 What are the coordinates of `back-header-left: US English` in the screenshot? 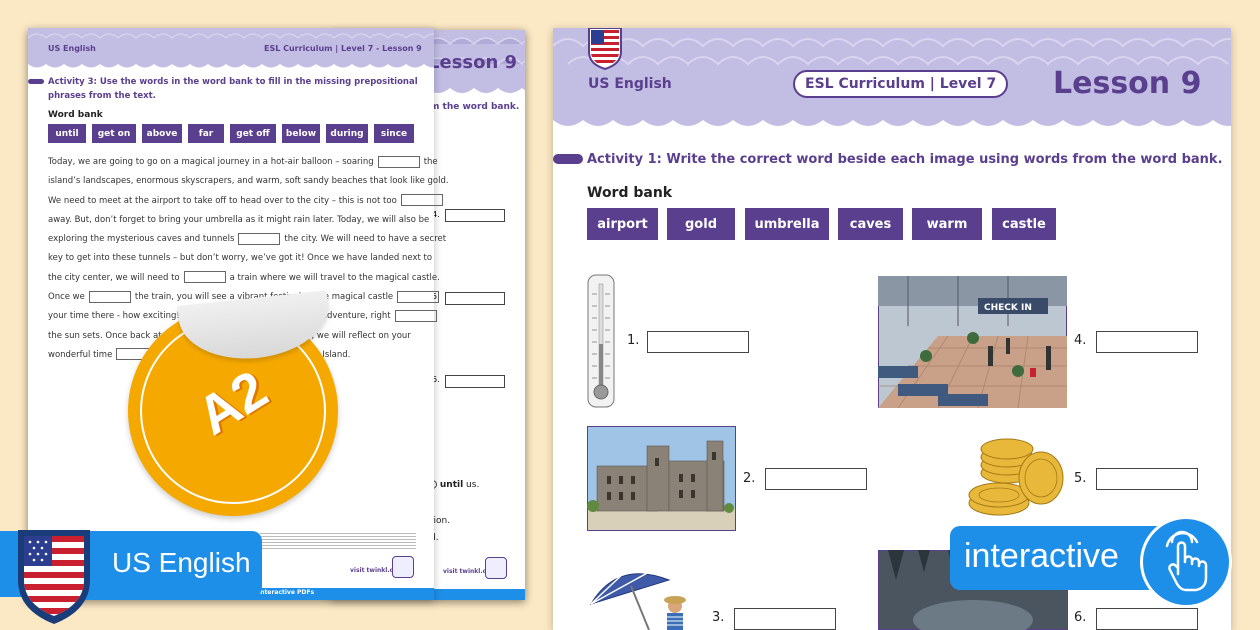 It's located at (72, 48).